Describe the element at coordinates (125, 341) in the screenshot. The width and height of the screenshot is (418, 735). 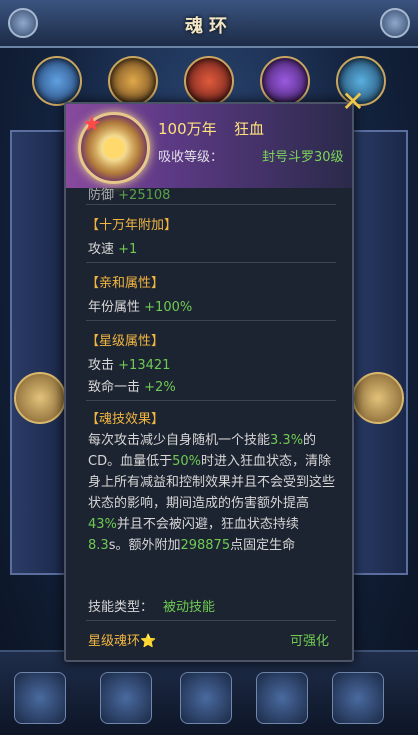
I see `star-attr-title: 【星级属性】` at that location.